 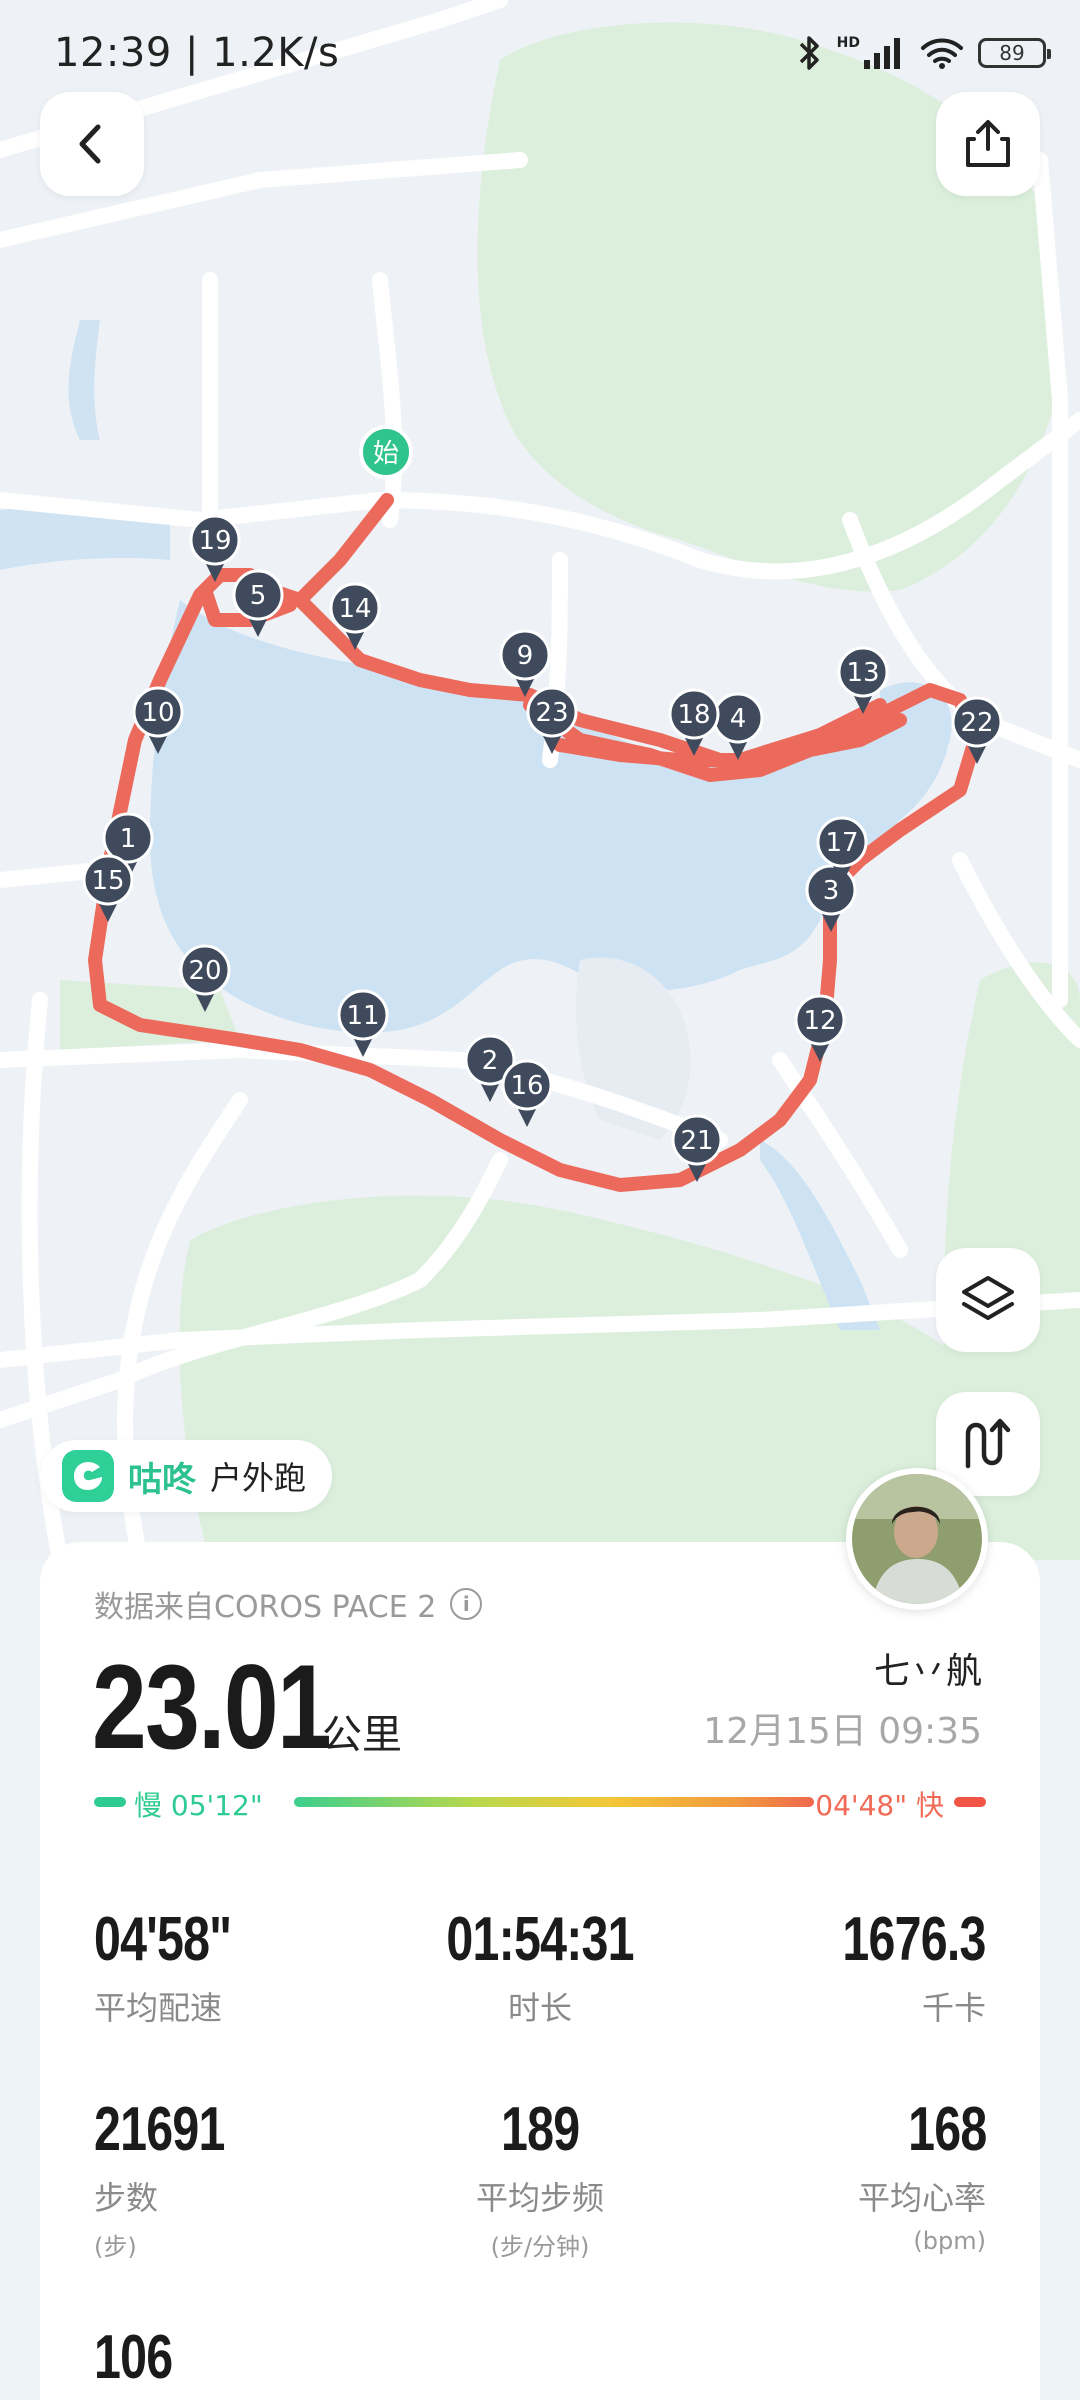 What do you see at coordinates (882, 53) in the screenshot?
I see `signal-icon` at bounding box center [882, 53].